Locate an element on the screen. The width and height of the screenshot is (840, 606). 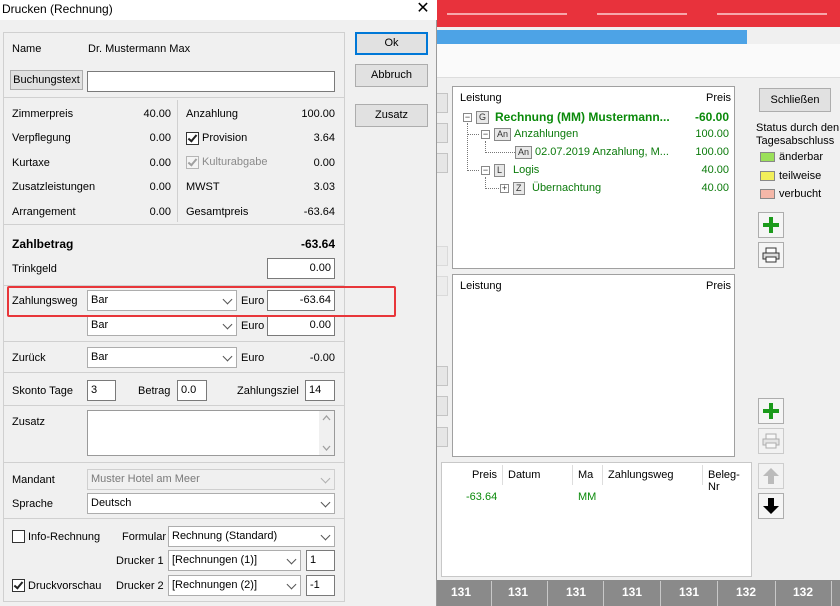
arrangement-value: 0.00 is located at coordinates (160, 212).